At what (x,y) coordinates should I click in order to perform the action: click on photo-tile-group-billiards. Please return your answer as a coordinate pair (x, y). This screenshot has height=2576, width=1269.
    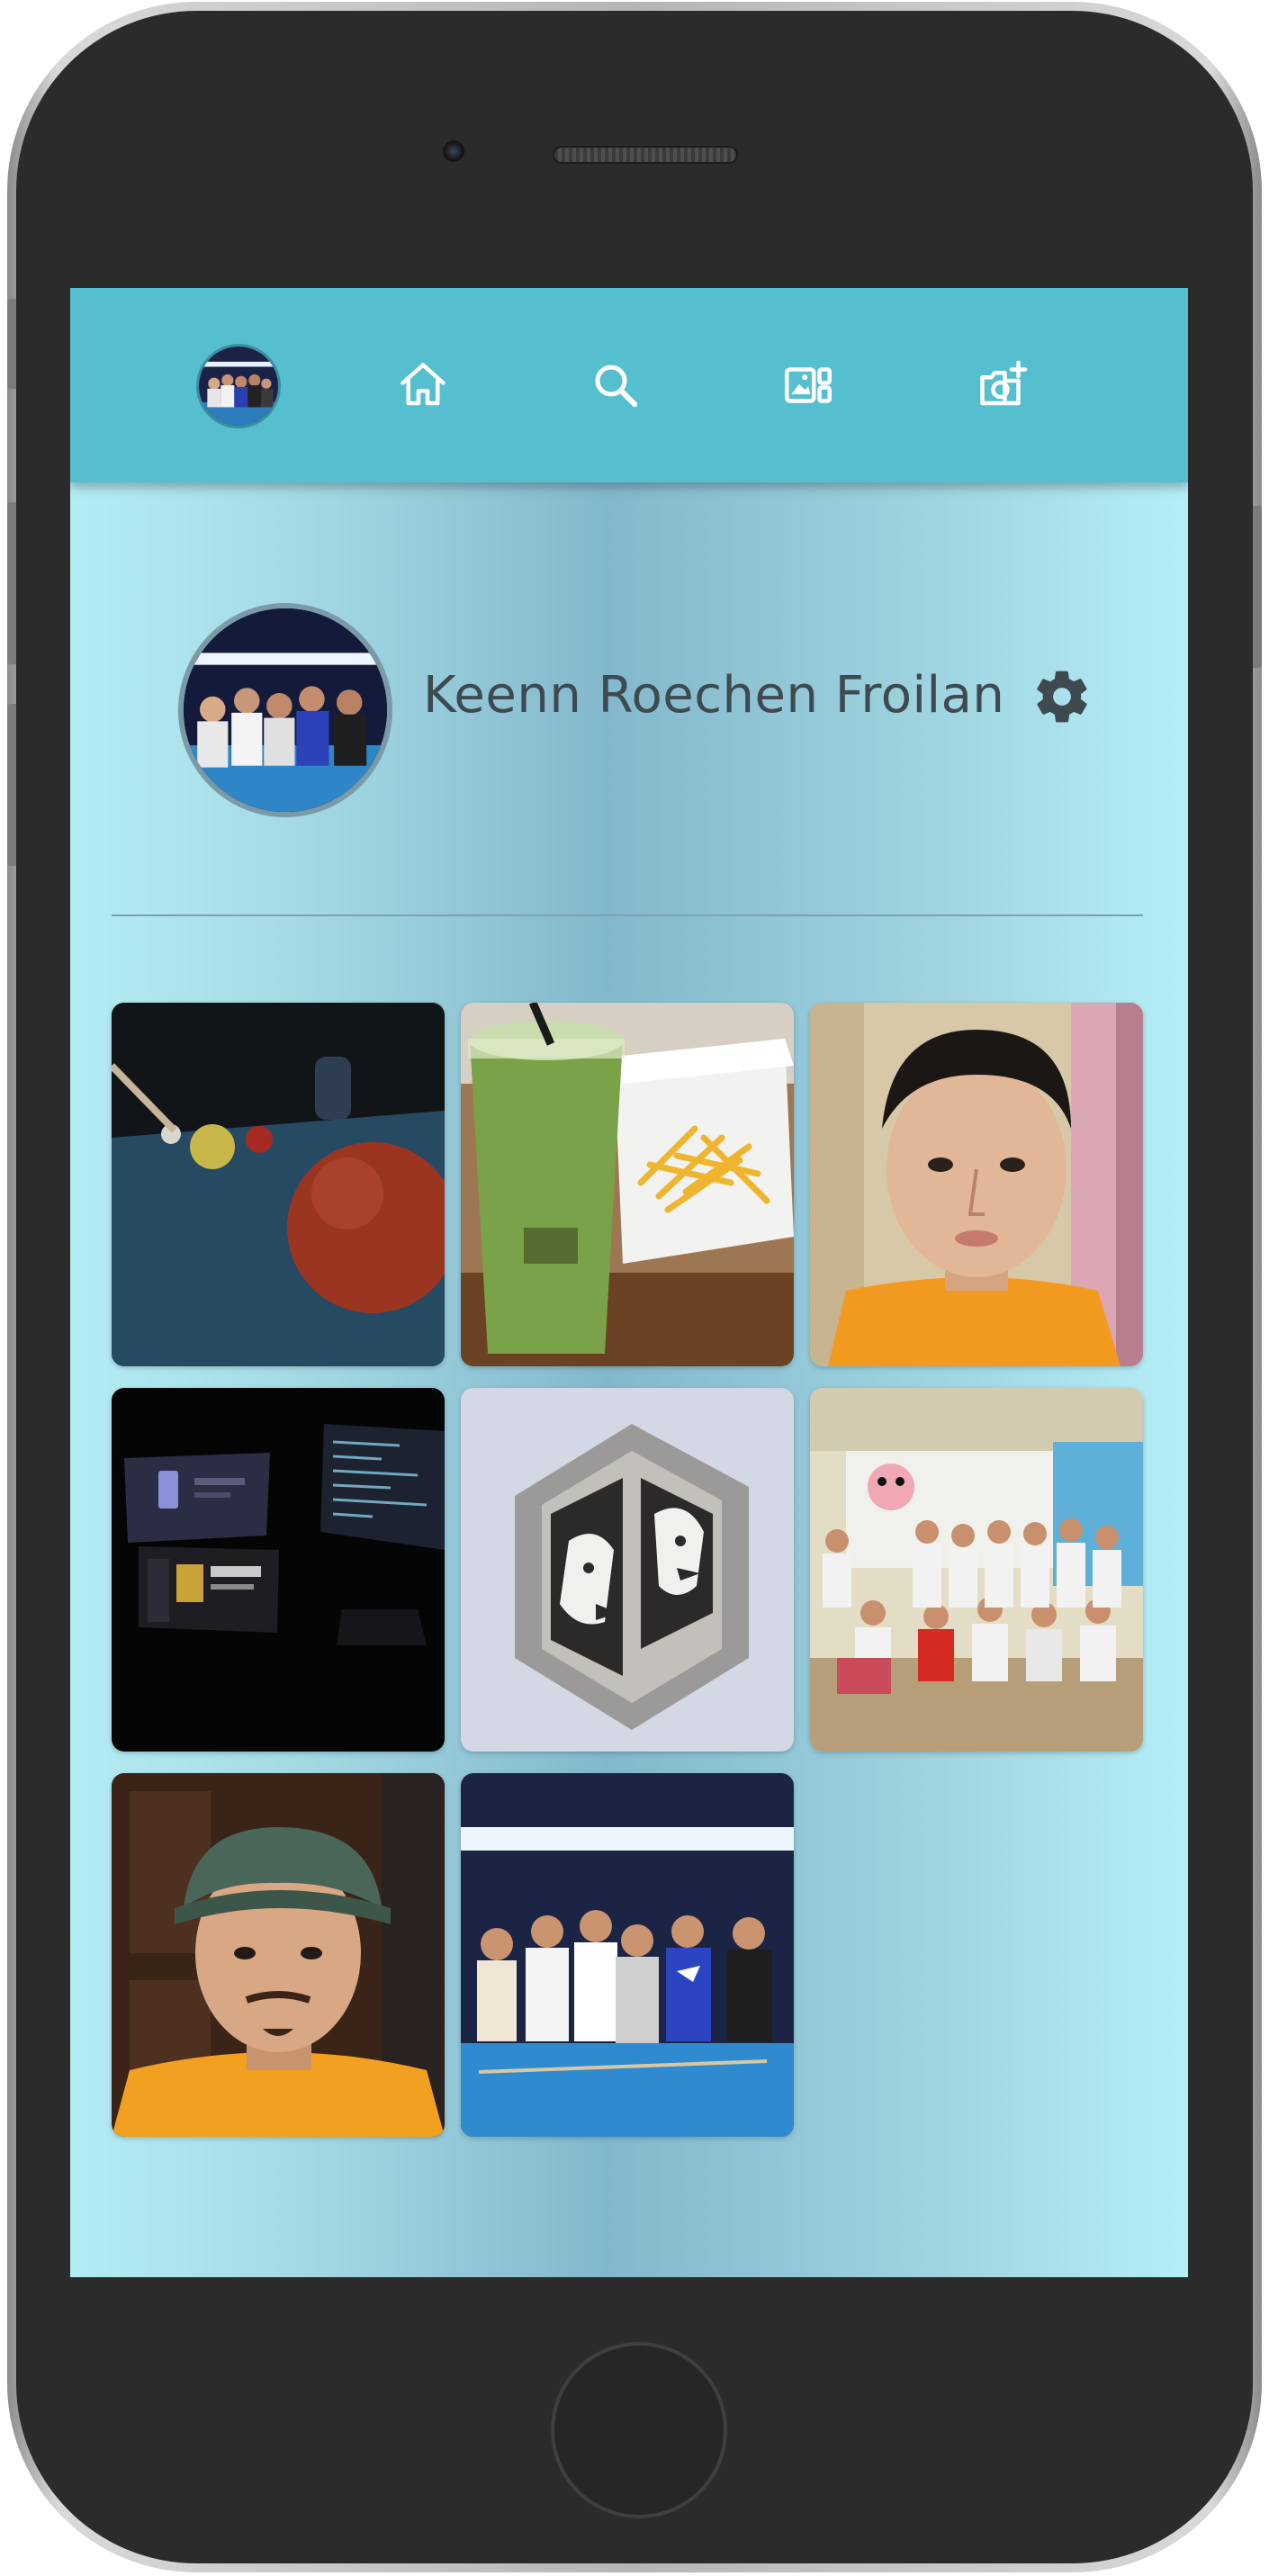
    Looking at the image, I should click on (628, 1955).